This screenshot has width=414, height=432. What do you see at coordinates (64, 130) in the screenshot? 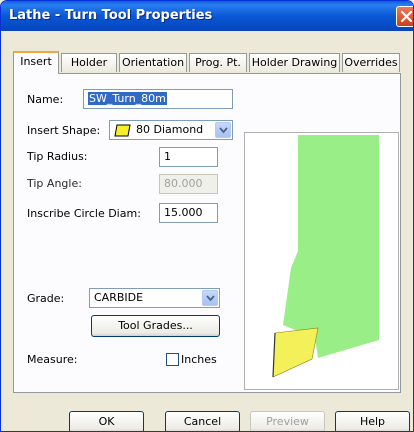
I see `insert-shape-label: Insert Shape:` at bounding box center [64, 130].